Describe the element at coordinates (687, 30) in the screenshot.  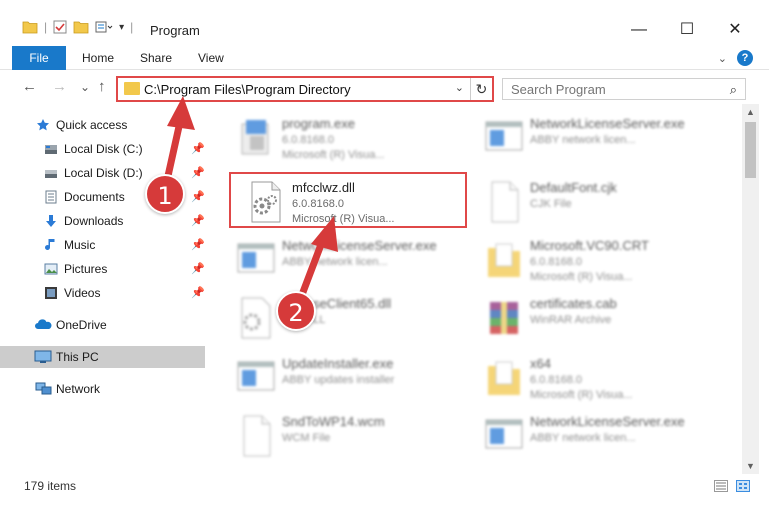
I see `maximize-button: ☐` at that location.